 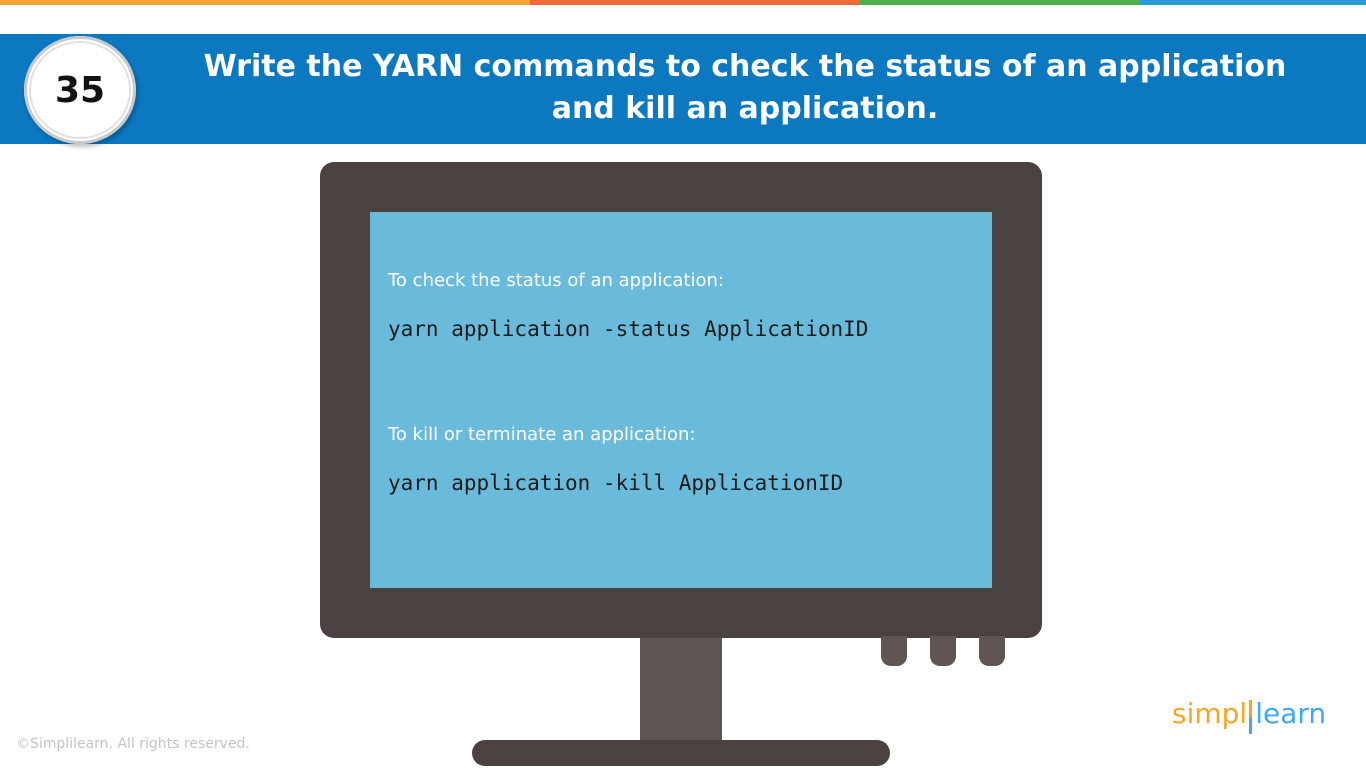 I want to click on question-number-badge: 35, so click(x=80, y=90).